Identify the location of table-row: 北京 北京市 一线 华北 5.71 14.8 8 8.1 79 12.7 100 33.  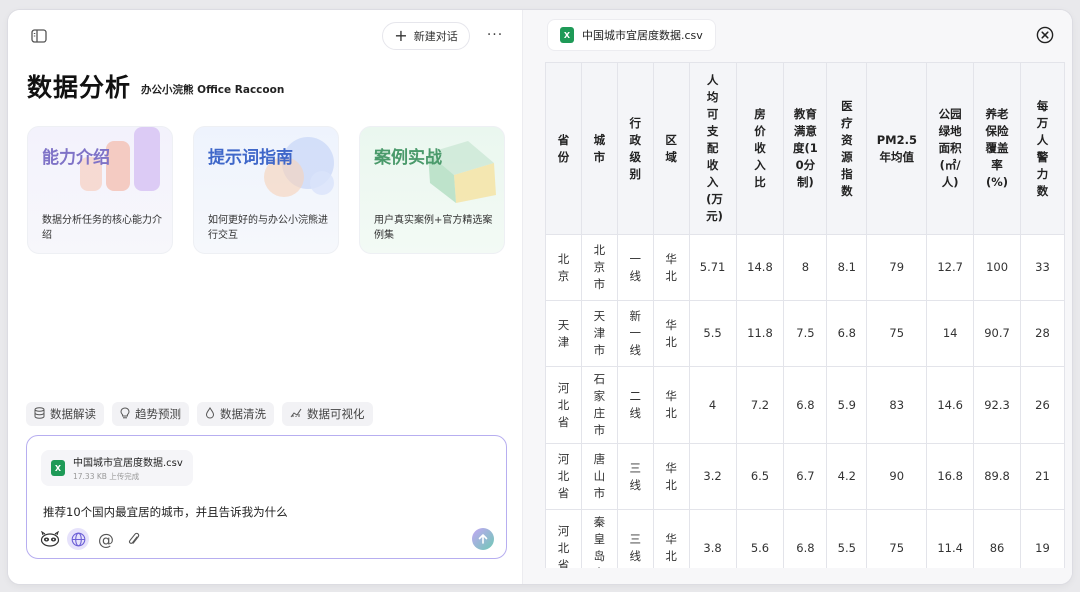
(805, 267).